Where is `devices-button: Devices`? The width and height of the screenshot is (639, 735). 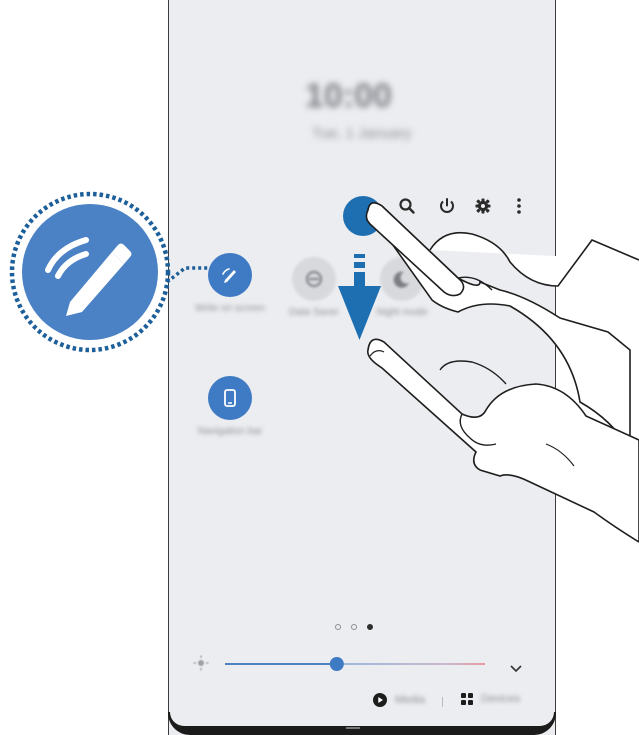
devices-button: Devices is located at coordinates (490, 699).